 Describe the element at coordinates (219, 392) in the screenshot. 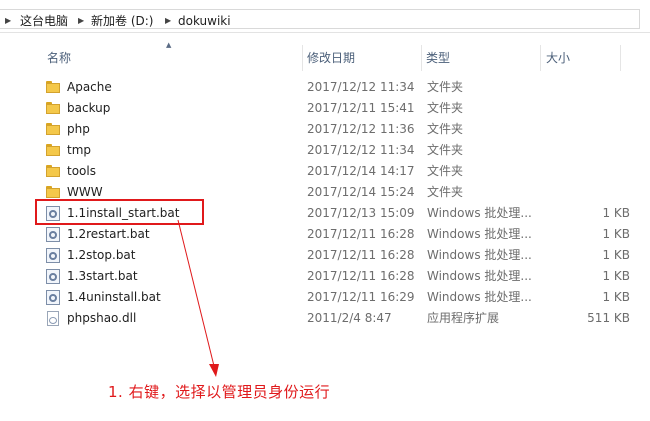

I see `annotation-text: 1. 右键，选择以管理员身份运行` at that location.